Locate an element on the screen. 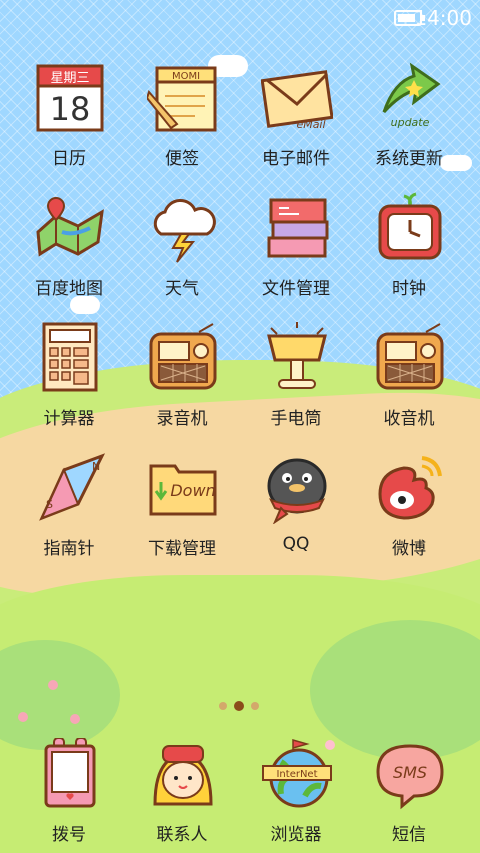 The image size is (480, 853). weibo-icon is located at coordinates (410, 488).